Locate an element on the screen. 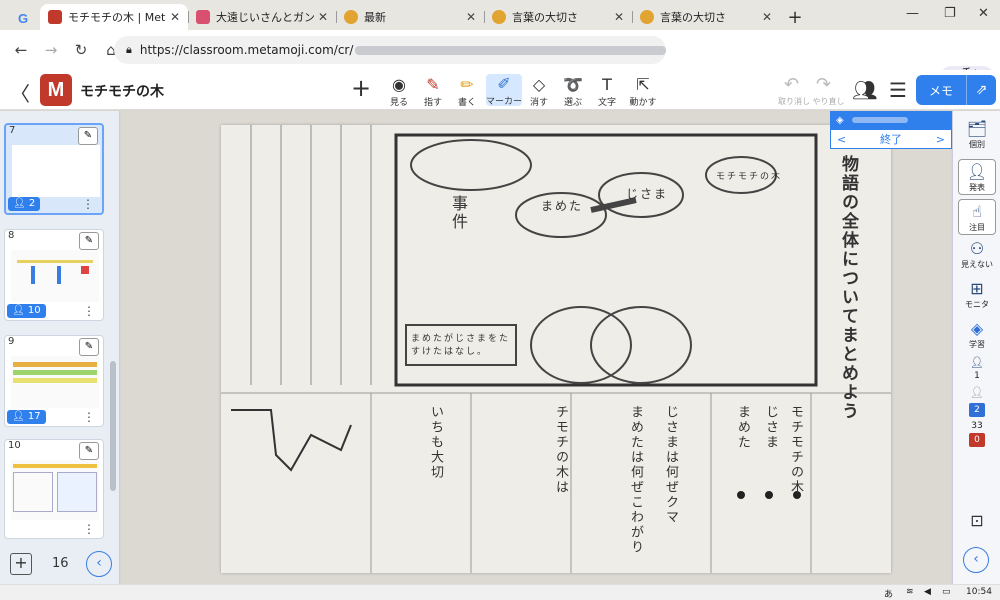 Image resolution: width=1000 pixels, height=600 pixels. node-mochimochi: モチモチの木 is located at coordinates (749, 177).